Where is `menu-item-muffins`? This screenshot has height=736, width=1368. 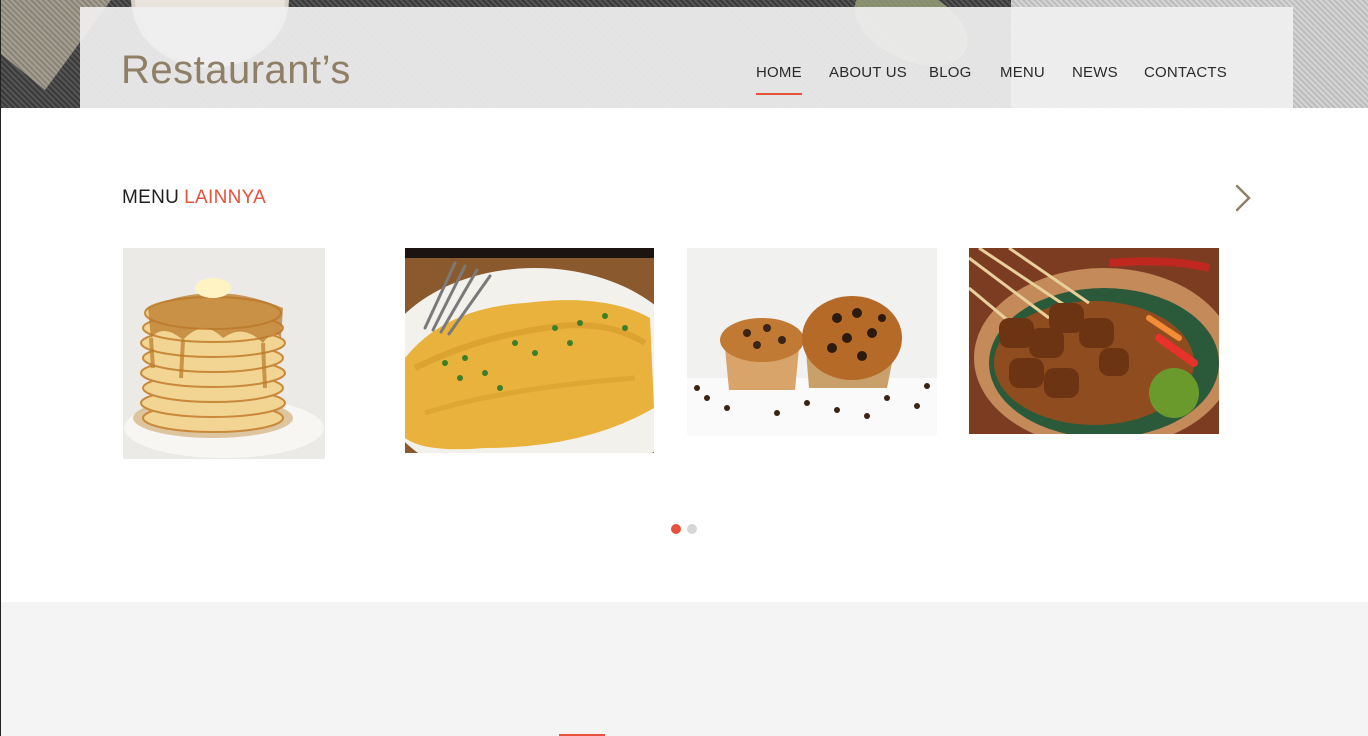 menu-item-muffins is located at coordinates (812, 342).